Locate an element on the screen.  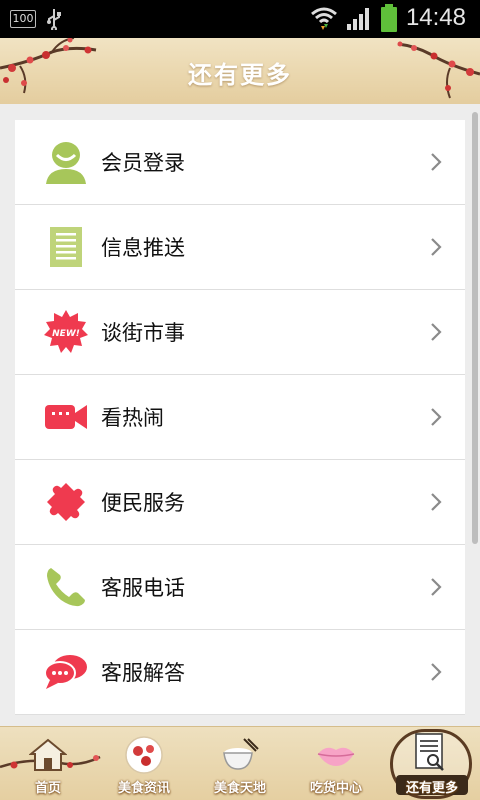
menu-item-watch-fun: 看热闹 is located at coordinates (240, 417).